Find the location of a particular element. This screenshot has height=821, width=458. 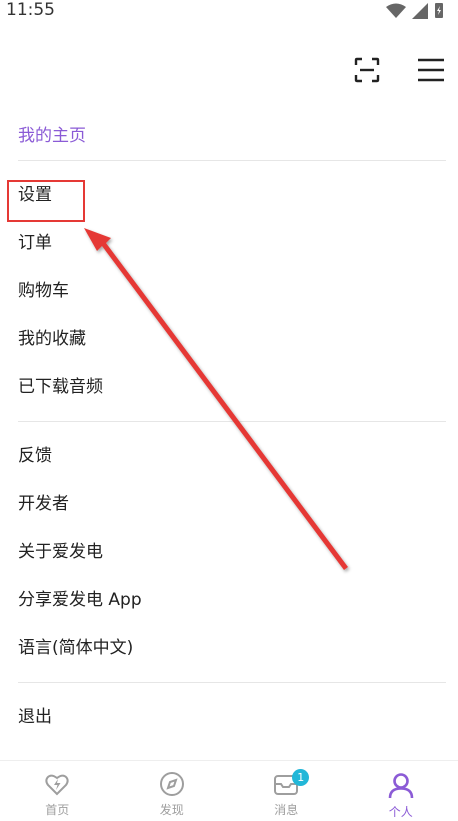

bottom-tab-bar: 首页 发现 1 消息 个人 is located at coordinates (229, 790).